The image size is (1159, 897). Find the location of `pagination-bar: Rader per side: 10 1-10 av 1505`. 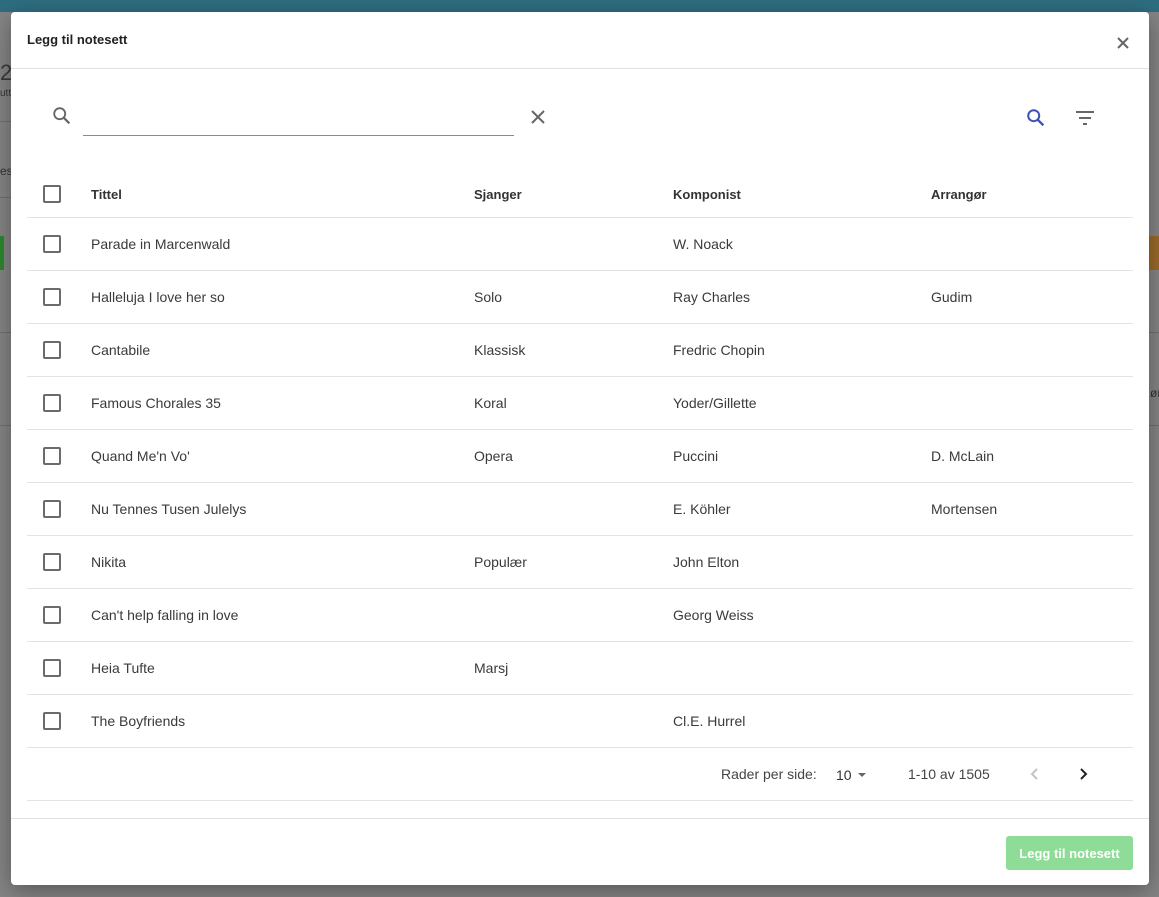

pagination-bar: Rader per side: 10 1-10 av 1505 is located at coordinates (580, 774).